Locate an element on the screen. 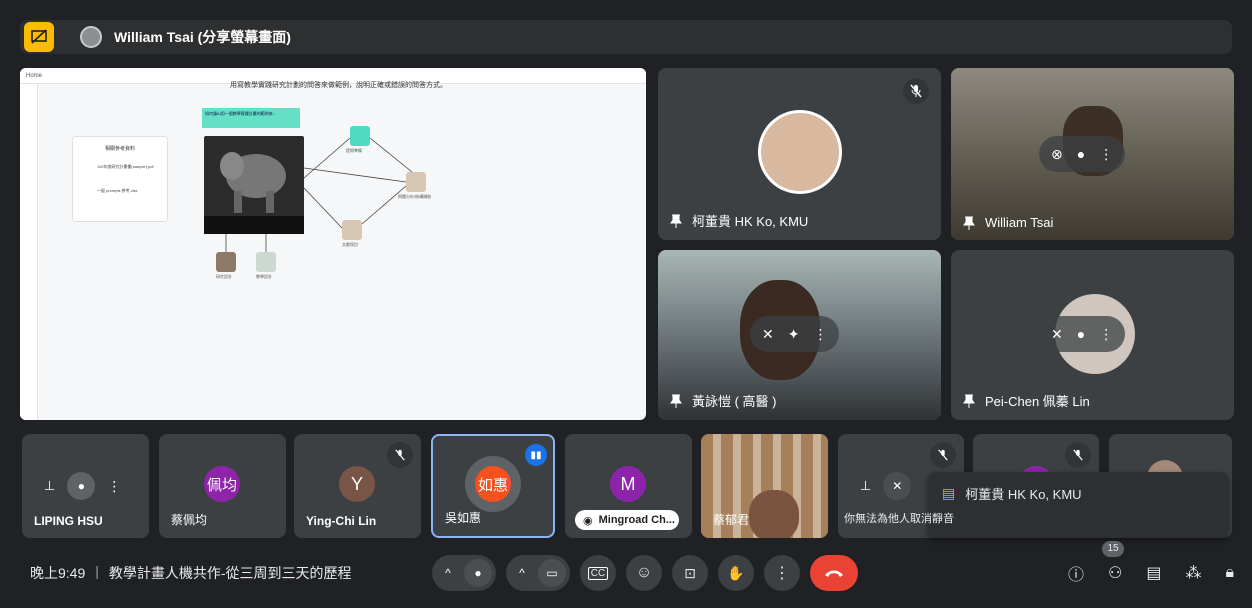  mingroad-avatar: M is located at coordinates (628, 484).